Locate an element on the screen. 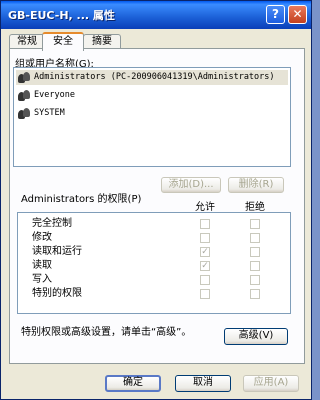 Image resolution: width=320 pixels, height=400 pixels. permission-row: 特别的权限 is located at coordinates (154, 294).